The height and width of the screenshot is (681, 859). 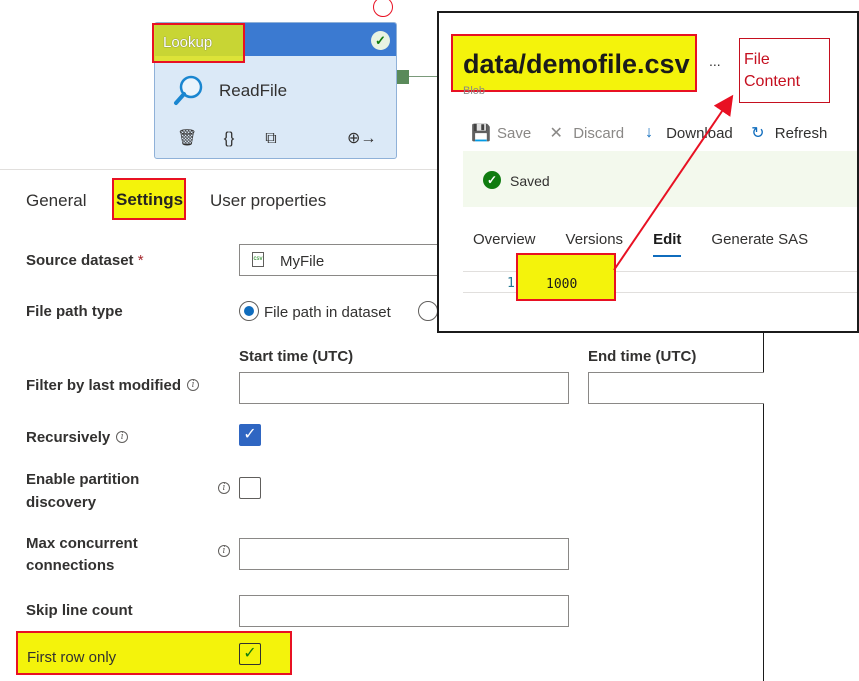 What do you see at coordinates (649, 132) in the screenshot?
I see `download-icon: ↓` at bounding box center [649, 132].